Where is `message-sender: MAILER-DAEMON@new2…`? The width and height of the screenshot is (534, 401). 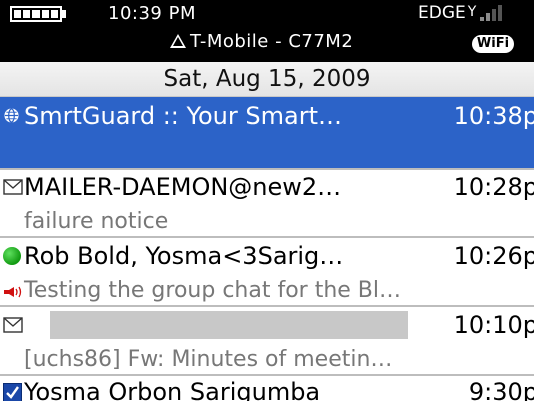 message-sender: MAILER-DAEMON@new2… is located at coordinates (183, 187).